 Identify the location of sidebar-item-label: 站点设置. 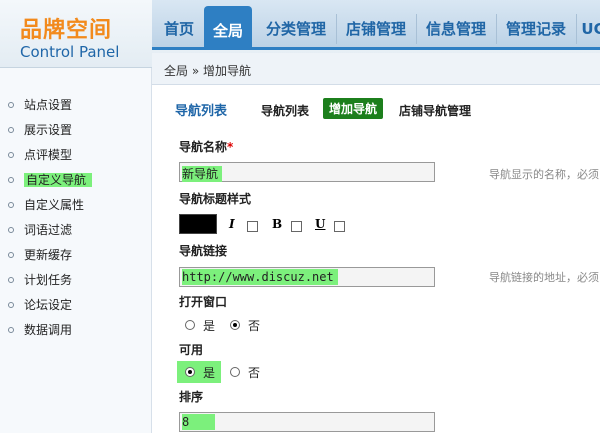
(48, 105).